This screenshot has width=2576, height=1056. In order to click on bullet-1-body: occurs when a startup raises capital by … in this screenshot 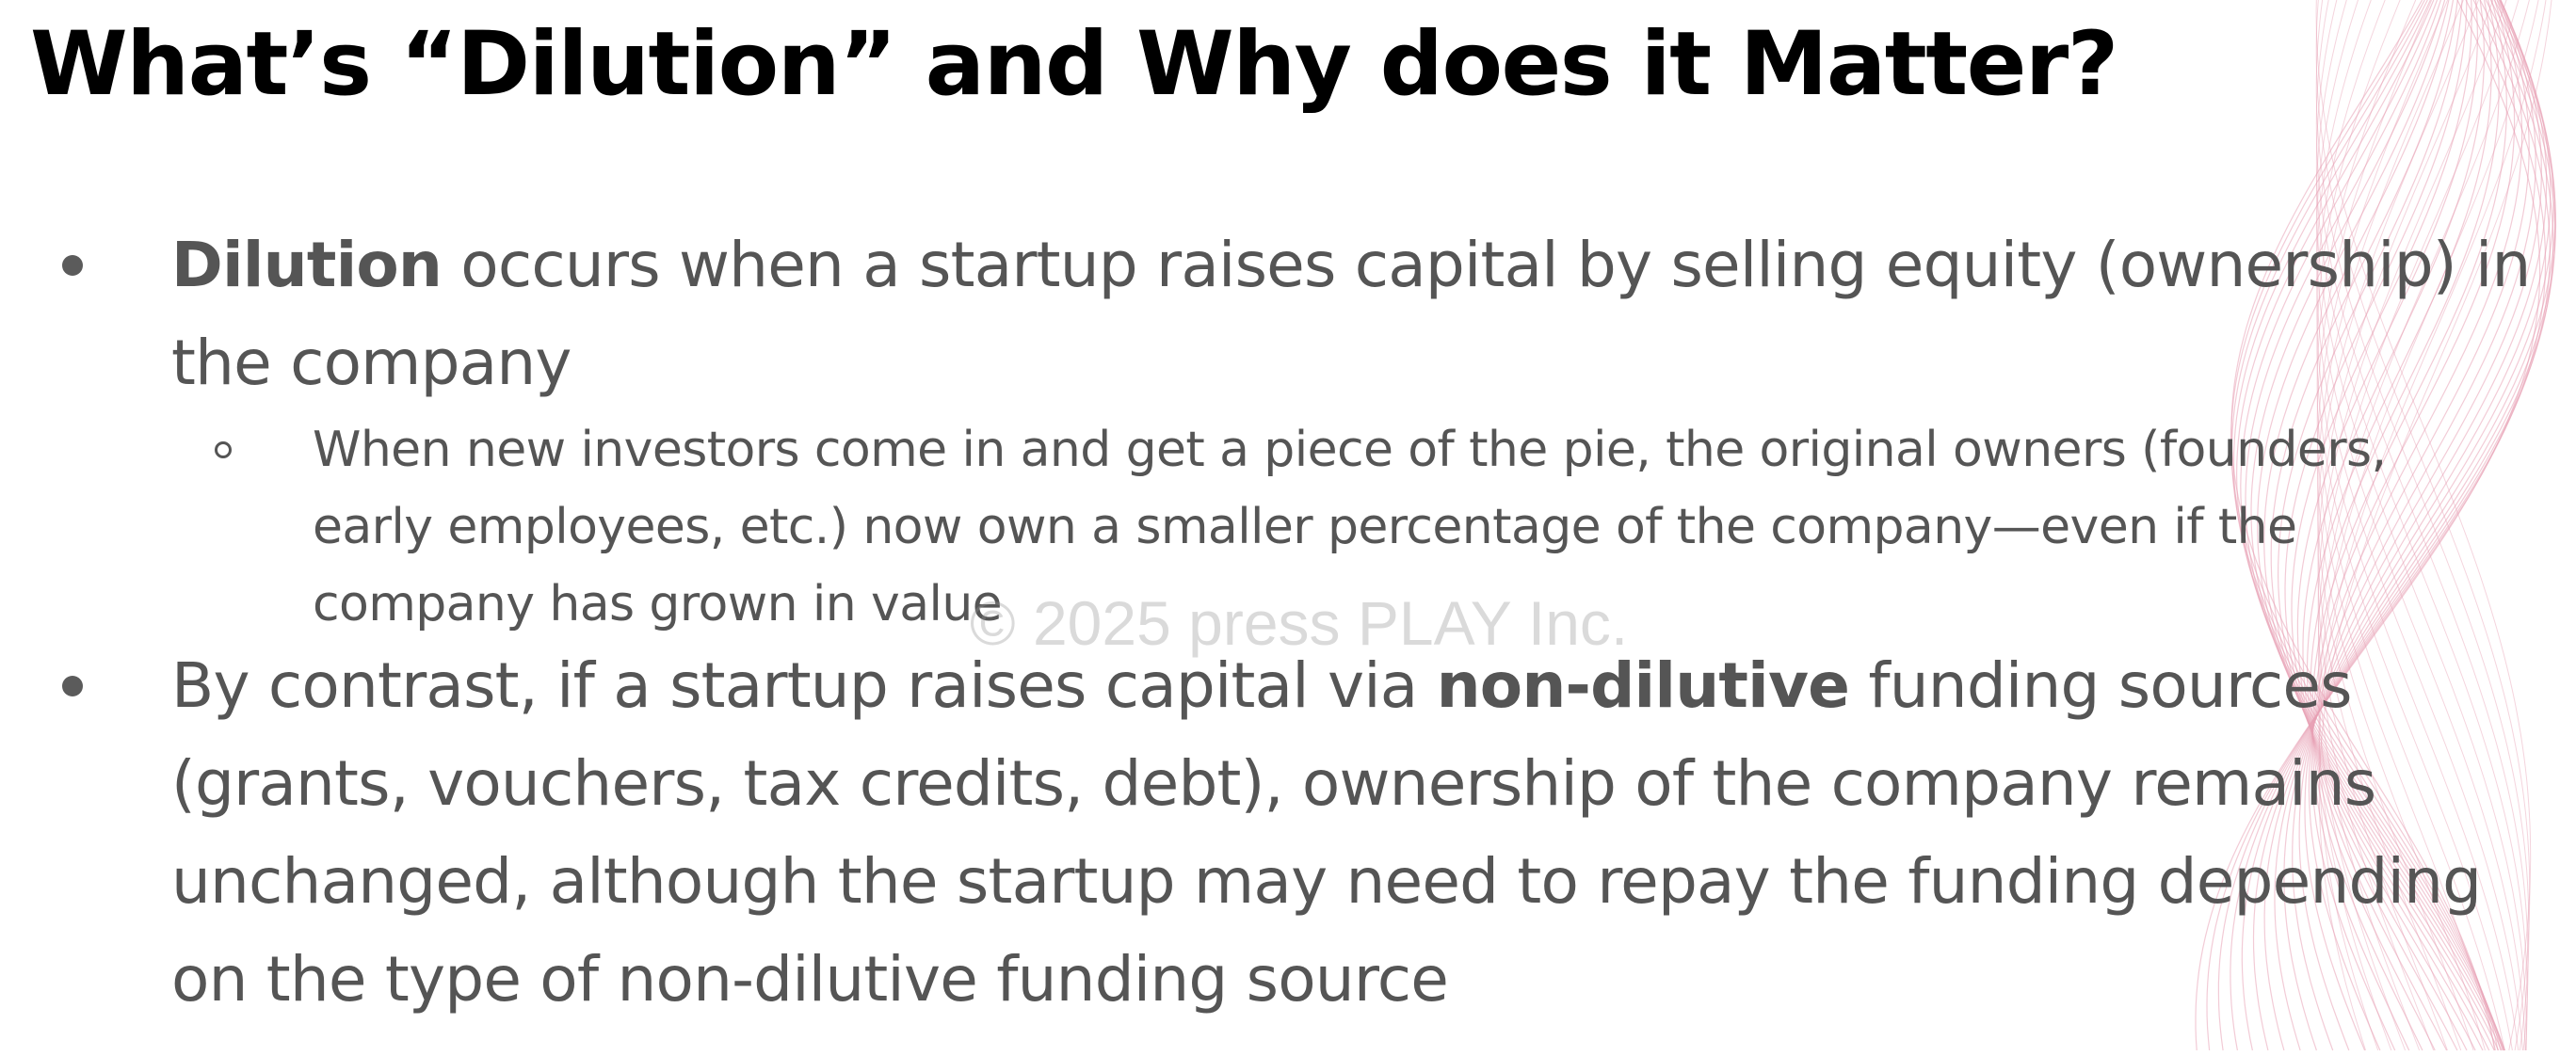, I will do `click(1351, 314)`.